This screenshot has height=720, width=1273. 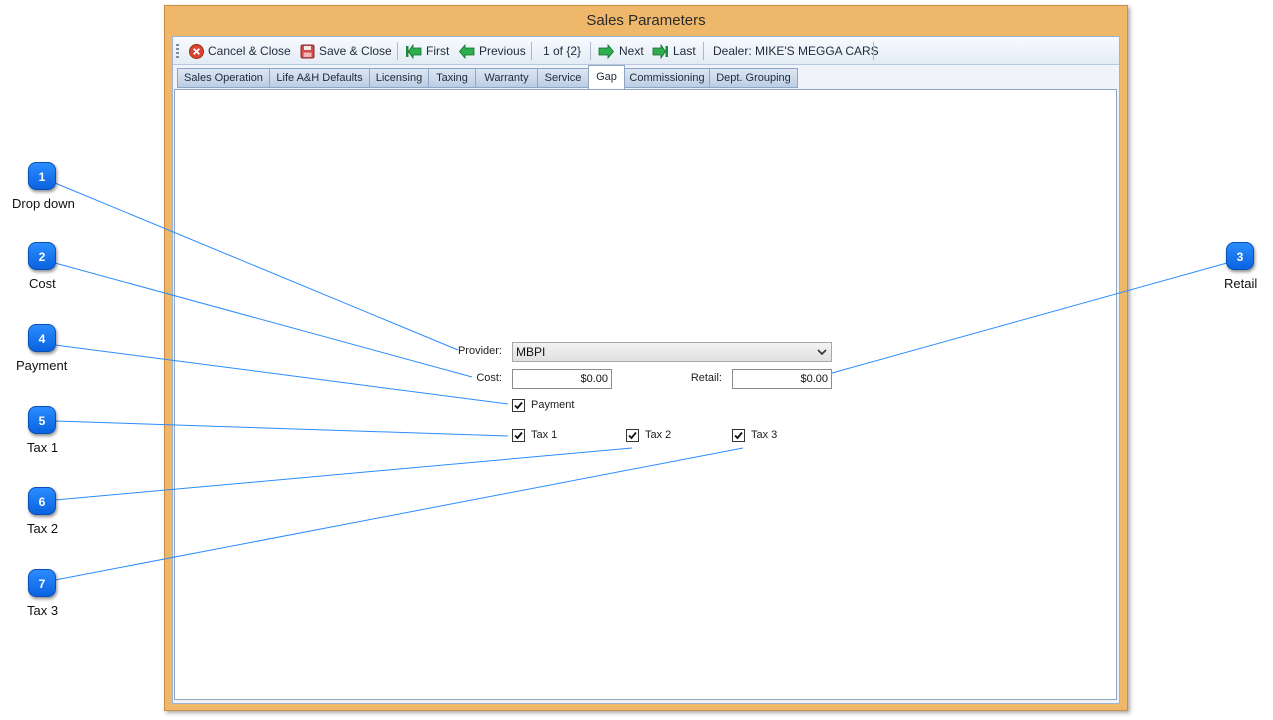 I want to click on callout-label-7: Tax 3, so click(x=43, y=610).